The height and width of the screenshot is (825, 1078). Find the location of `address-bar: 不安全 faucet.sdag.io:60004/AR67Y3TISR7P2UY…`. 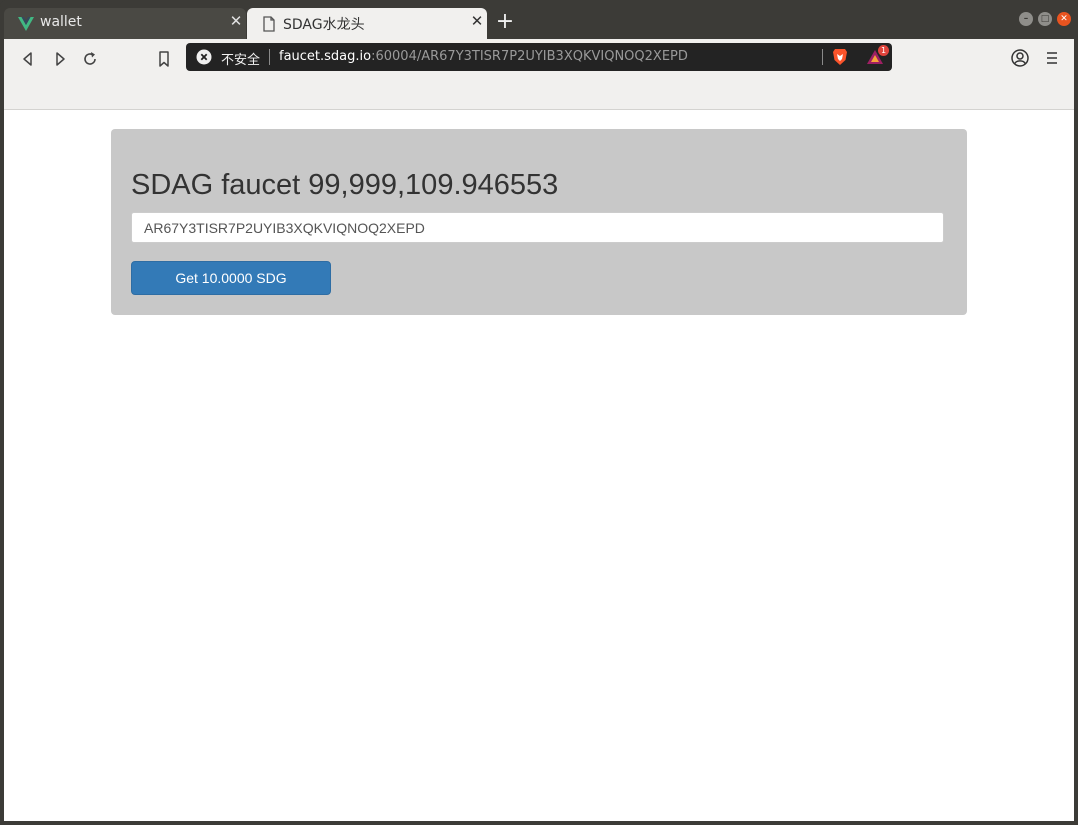

address-bar: 不安全 faucet.sdag.io:60004/AR67Y3TISR7P2UY… is located at coordinates (539, 57).